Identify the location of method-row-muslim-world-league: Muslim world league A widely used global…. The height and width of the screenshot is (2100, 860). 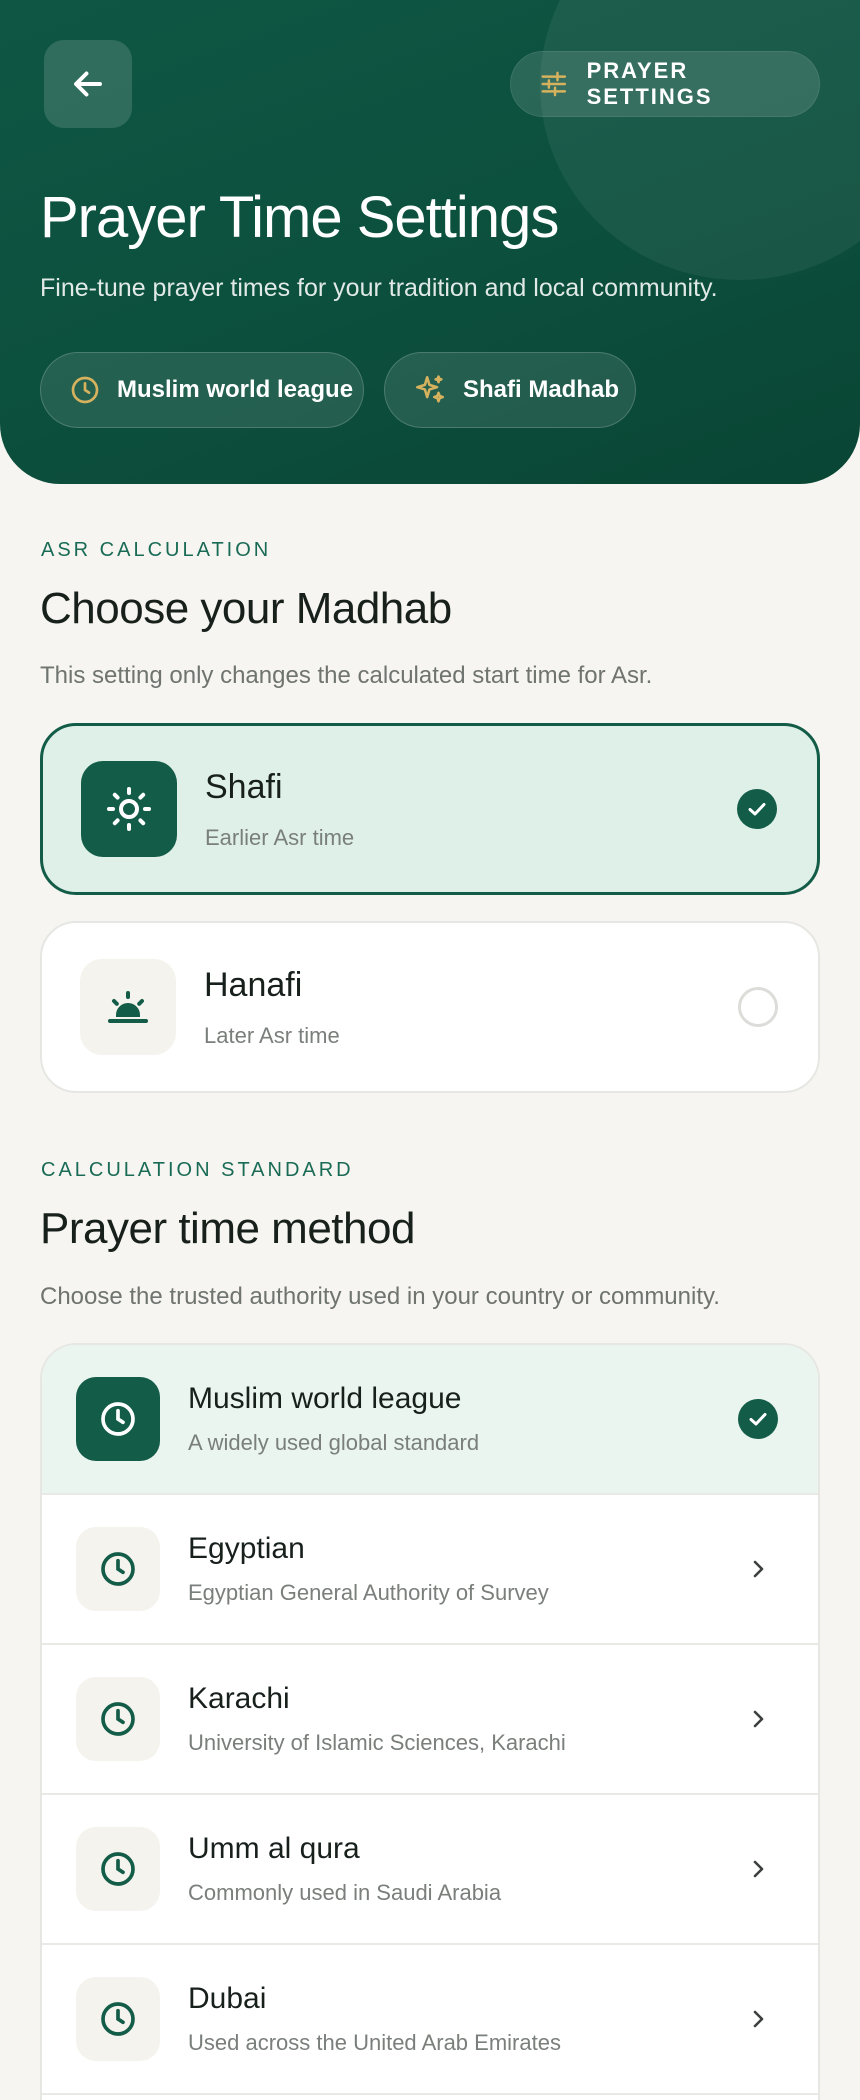
(430, 1420).